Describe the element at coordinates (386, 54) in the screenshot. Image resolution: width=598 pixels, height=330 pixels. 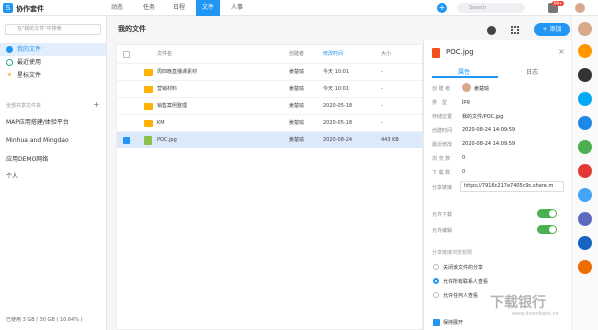
I see `header-size: 大小` at that location.